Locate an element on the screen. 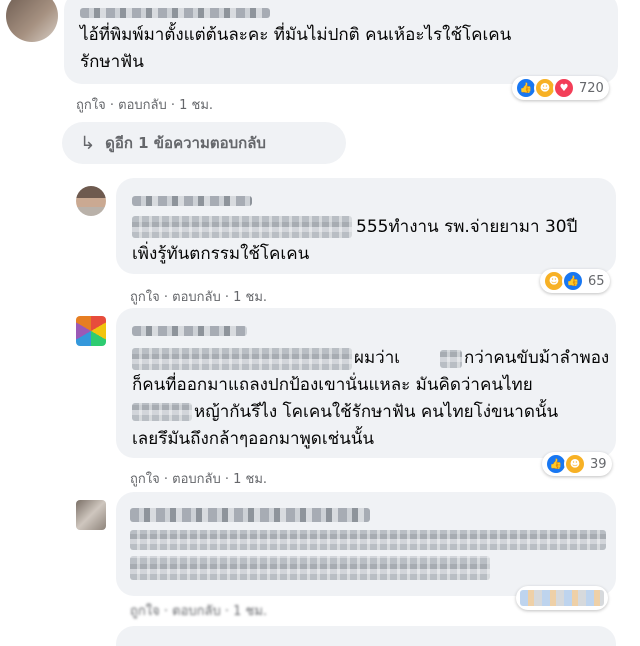 The height and width of the screenshot is (646, 640). reaction-summary: 👍 ☻ ♥ 720 is located at coordinates (560, 88).